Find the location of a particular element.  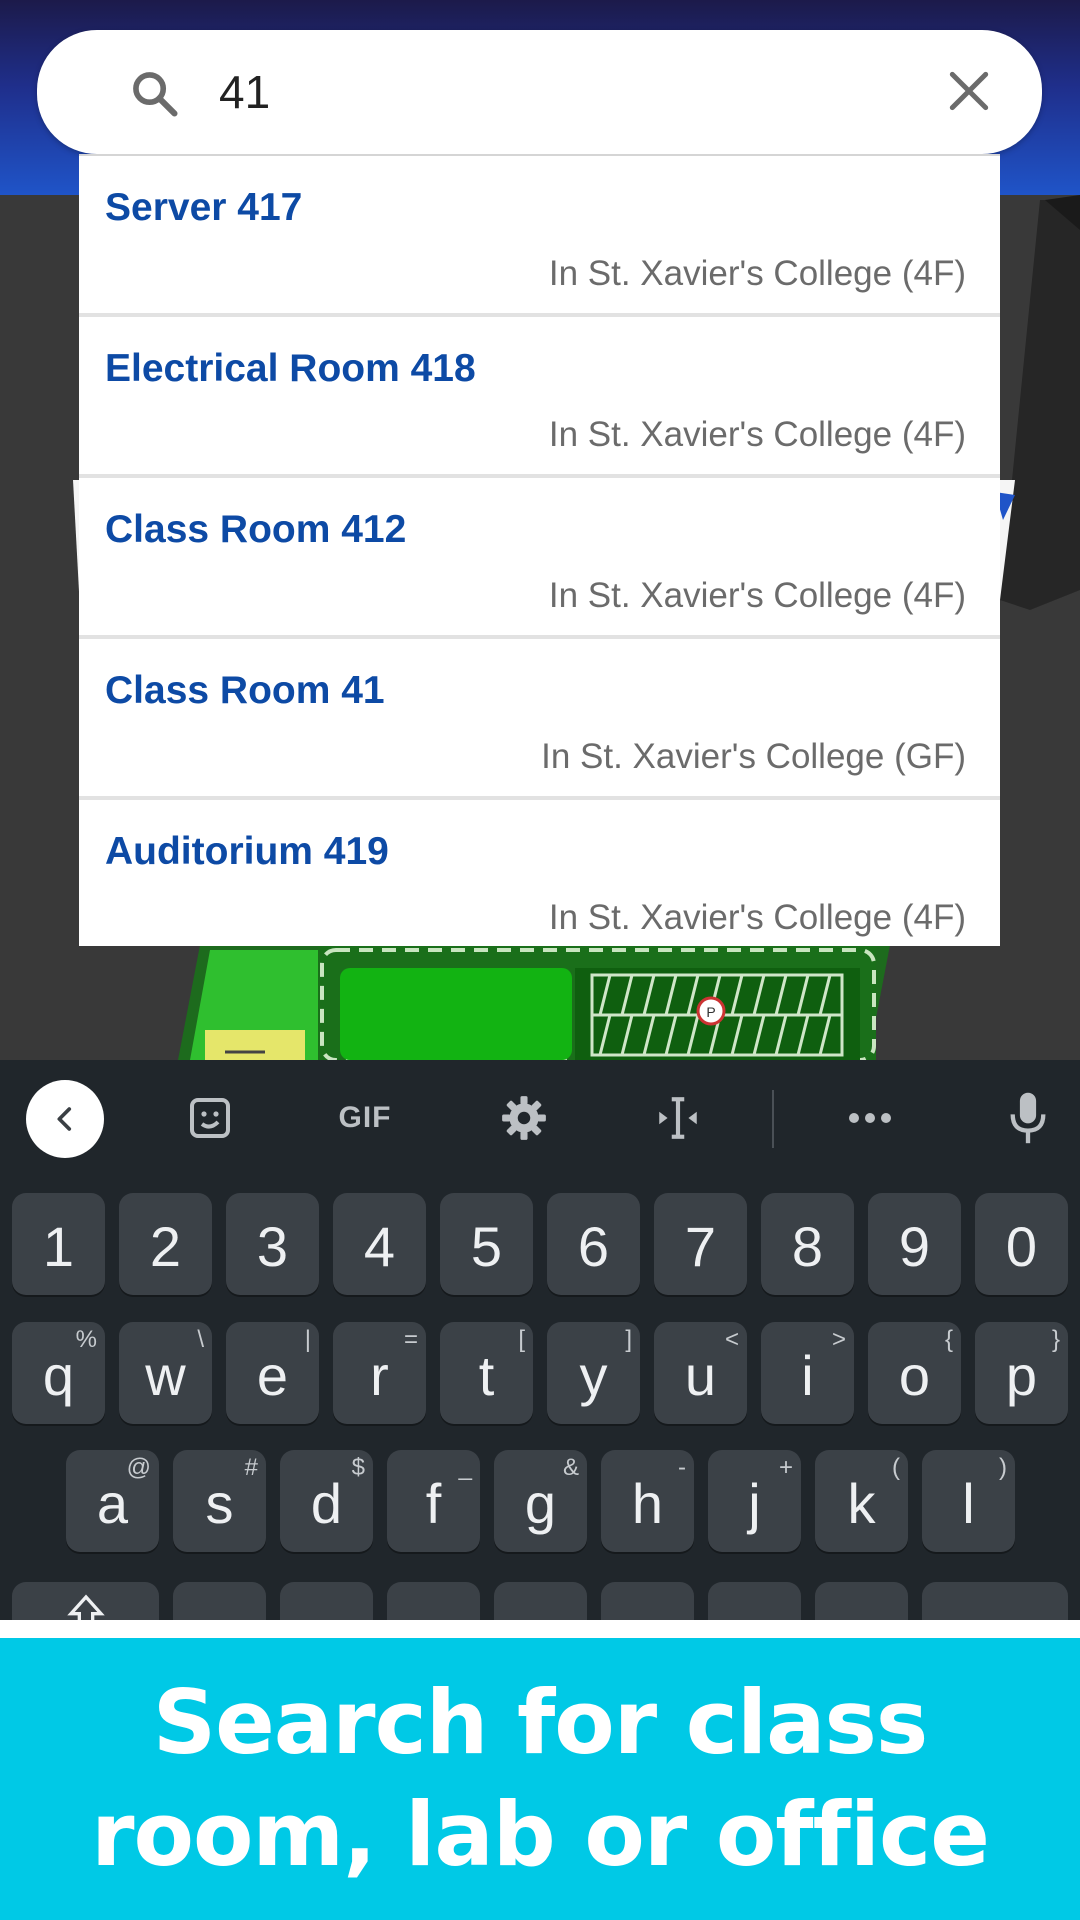

key-h: -h is located at coordinates (647, 1501).